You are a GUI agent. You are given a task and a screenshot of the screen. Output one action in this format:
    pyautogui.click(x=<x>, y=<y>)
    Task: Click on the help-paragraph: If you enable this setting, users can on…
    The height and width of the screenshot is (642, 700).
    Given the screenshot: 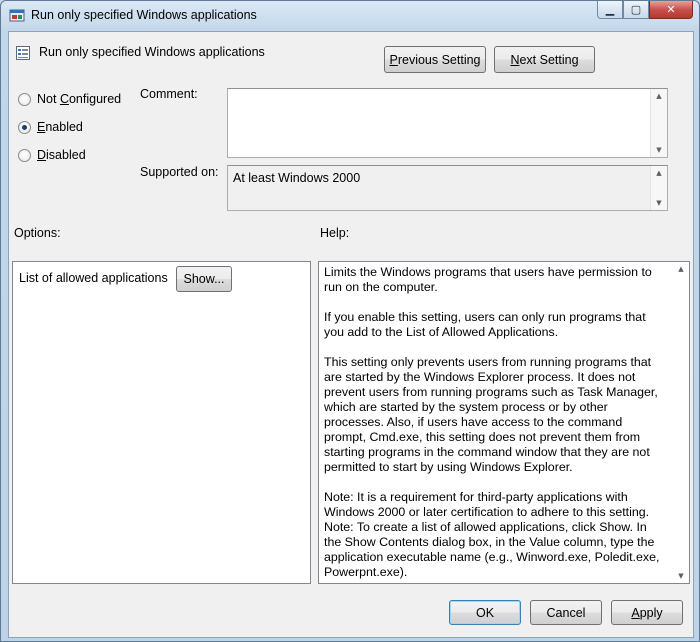 What is the action you would take?
    pyautogui.click(x=485, y=324)
    